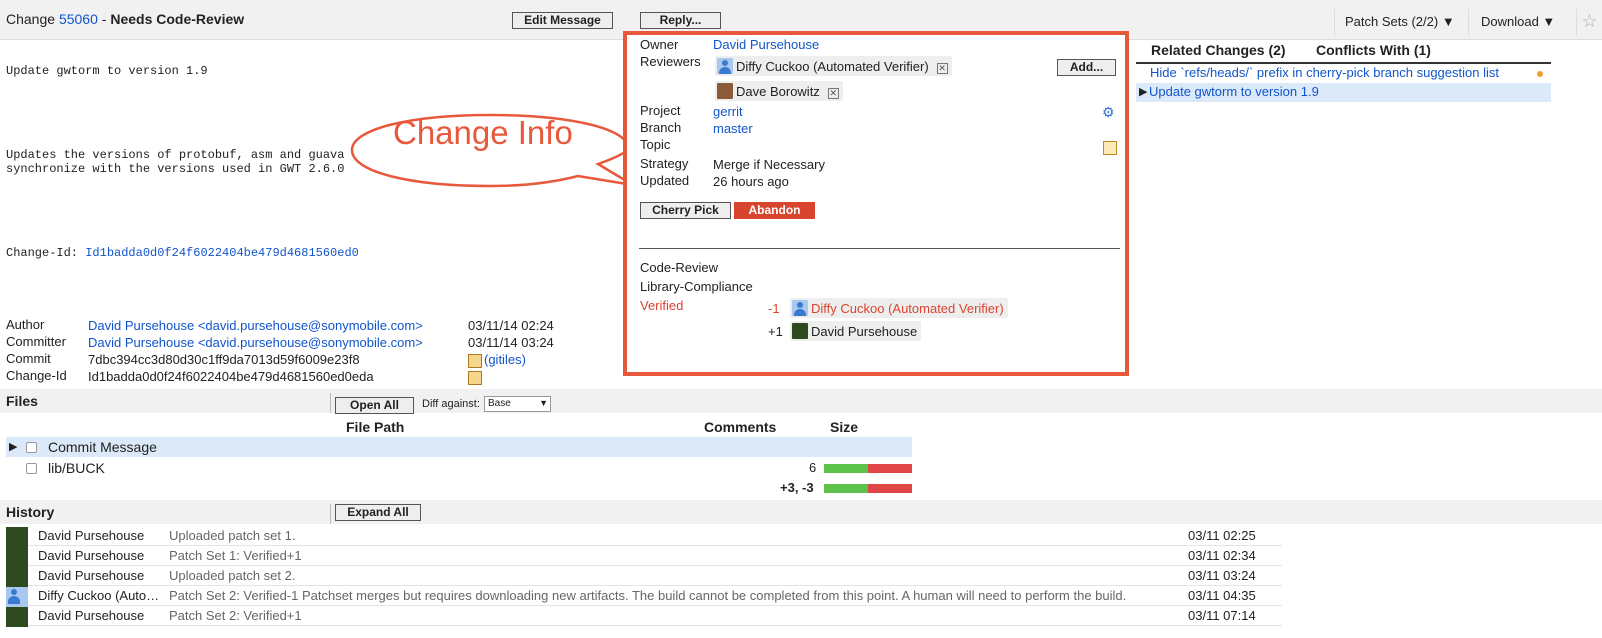 The image size is (1602, 638). What do you see at coordinates (378, 512) in the screenshot?
I see `expand-all-button: Expand All` at bounding box center [378, 512].